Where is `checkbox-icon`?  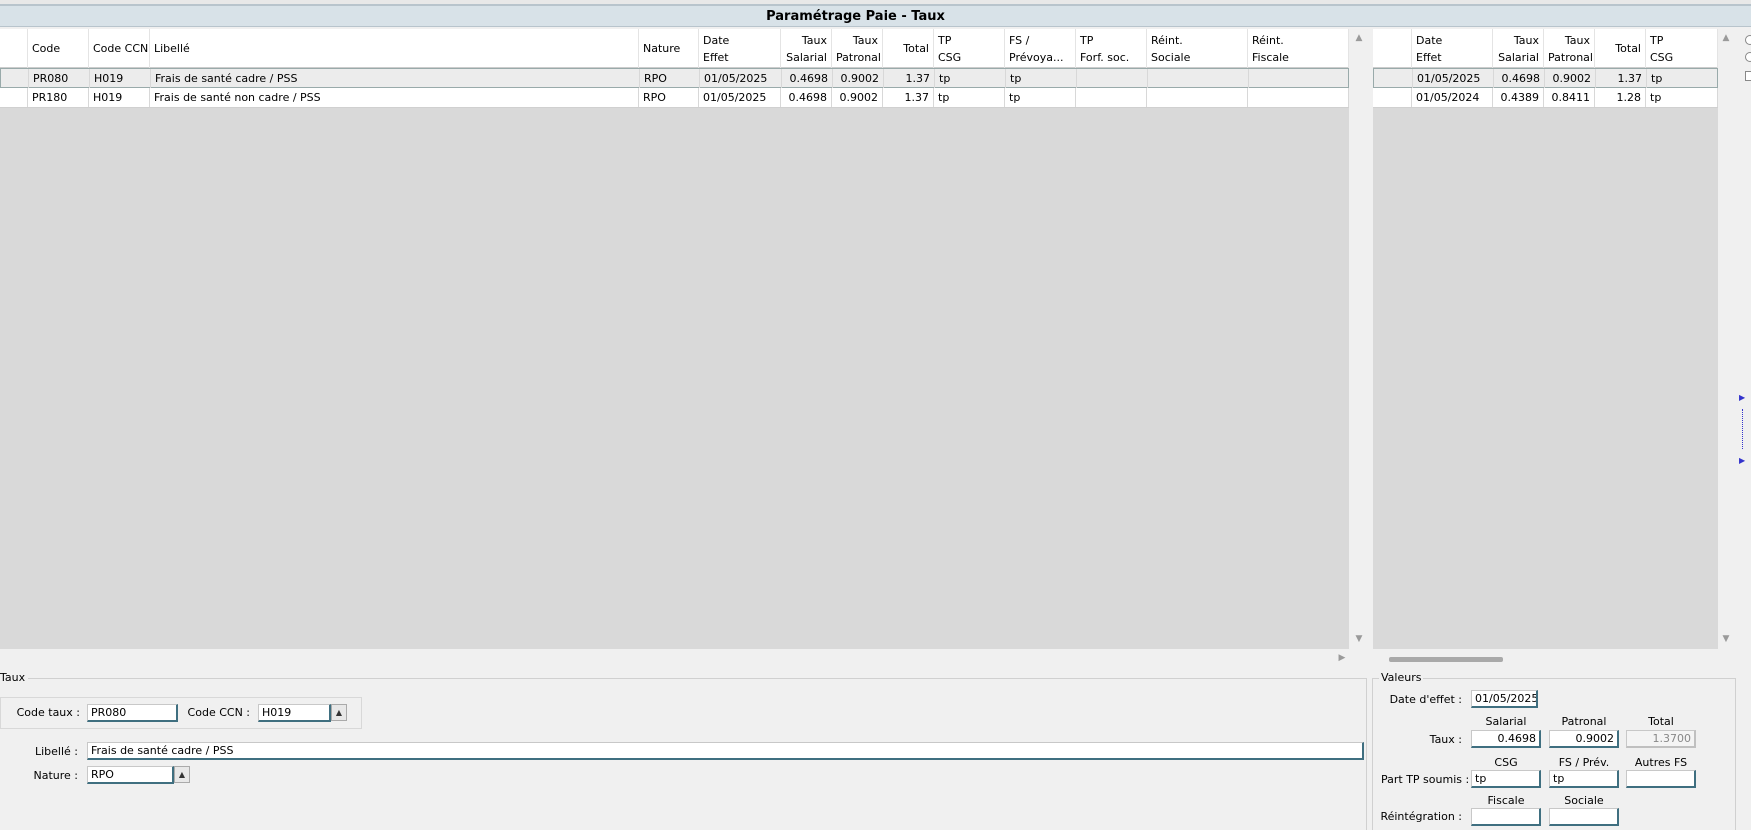 checkbox-icon is located at coordinates (1748, 76).